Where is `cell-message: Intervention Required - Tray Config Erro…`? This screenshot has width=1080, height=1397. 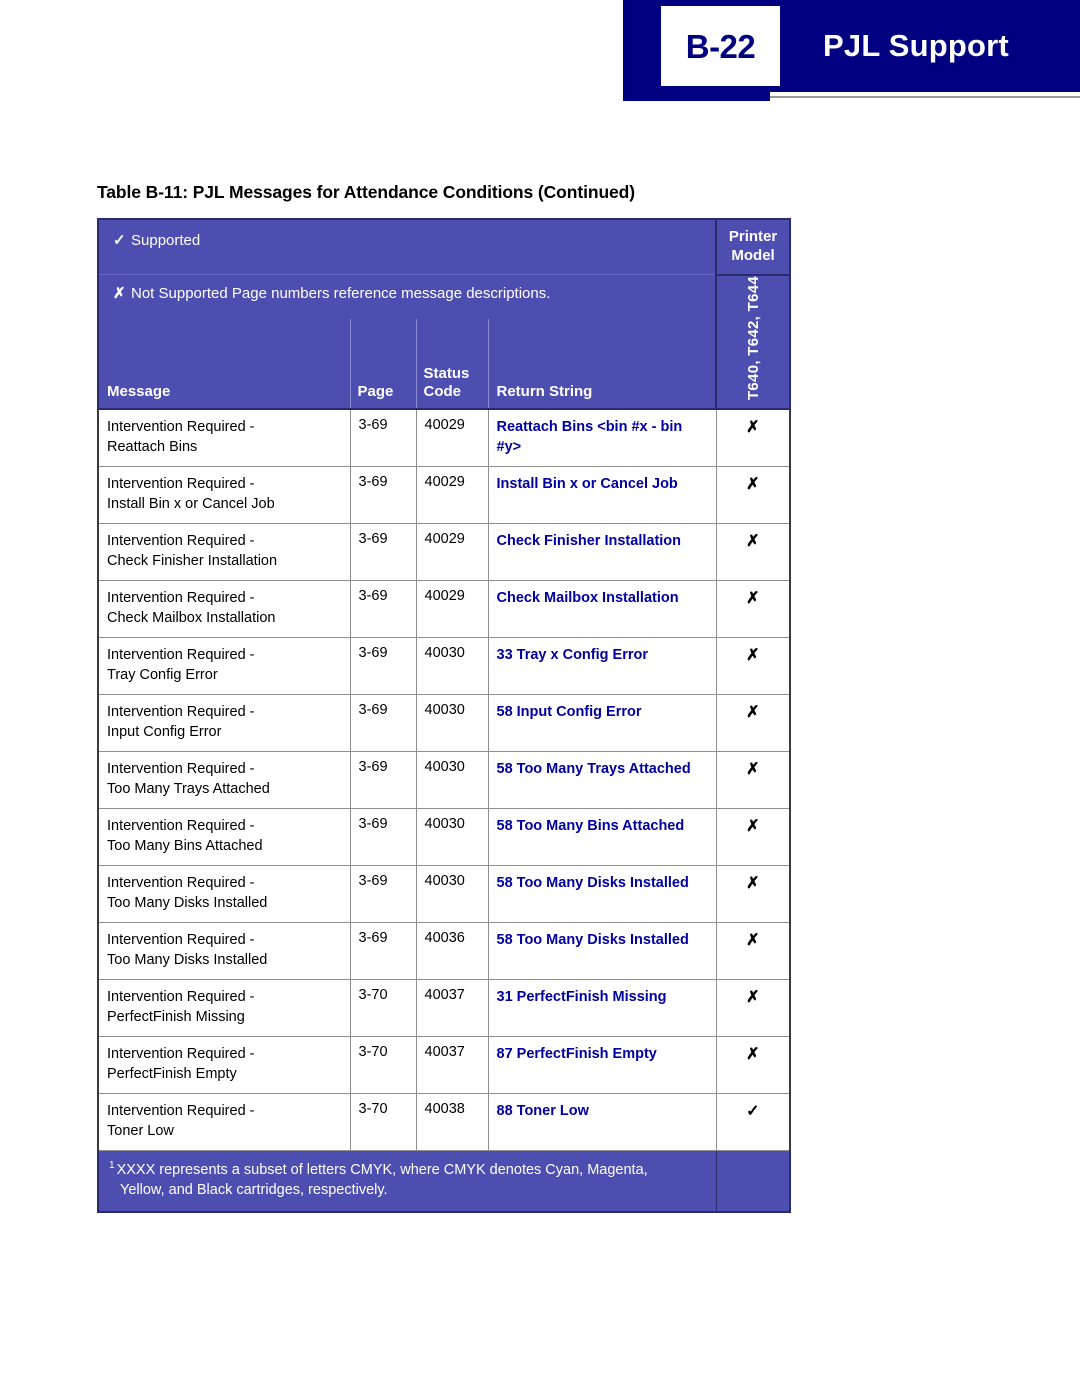 cell-message: Intervention Required - Tray Config Erro… is located at coordinates (223, 666).